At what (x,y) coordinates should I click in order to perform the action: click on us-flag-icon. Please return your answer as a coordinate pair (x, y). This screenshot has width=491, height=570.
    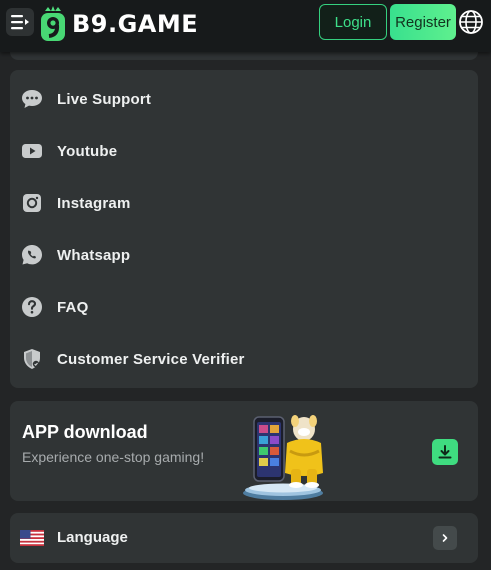
    Looking at the image, I should click on (32, 538).